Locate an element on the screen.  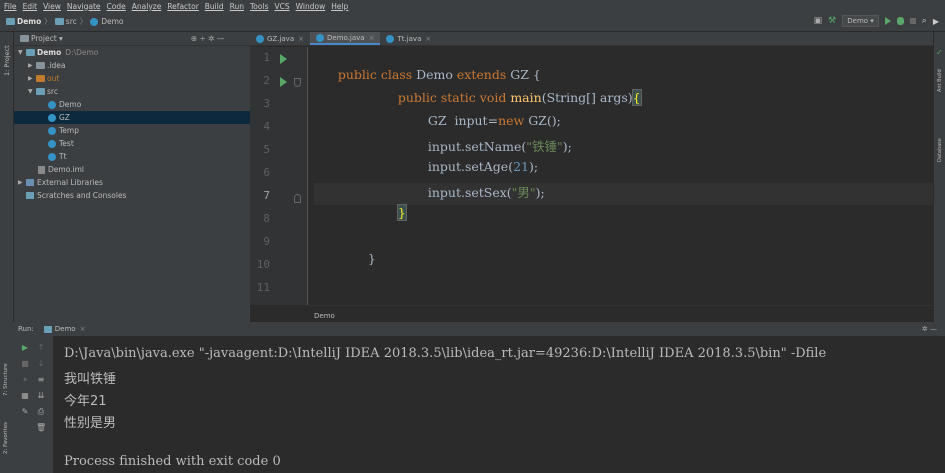
scroll-down-icon: ↓ is located at coordinates (41, 364).